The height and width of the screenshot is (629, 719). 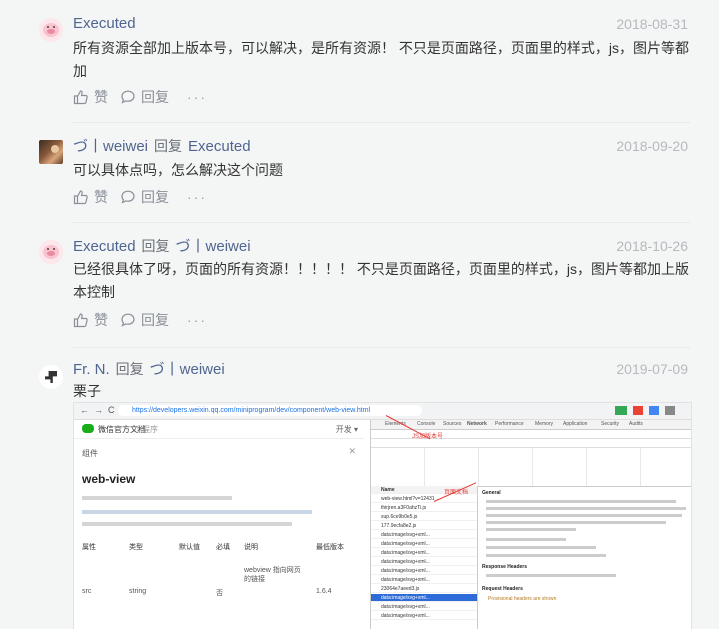 What do you see at coordinates (491, 493) in the screenshot?
I see `detail-section: General` at bounding box center [491, 493].